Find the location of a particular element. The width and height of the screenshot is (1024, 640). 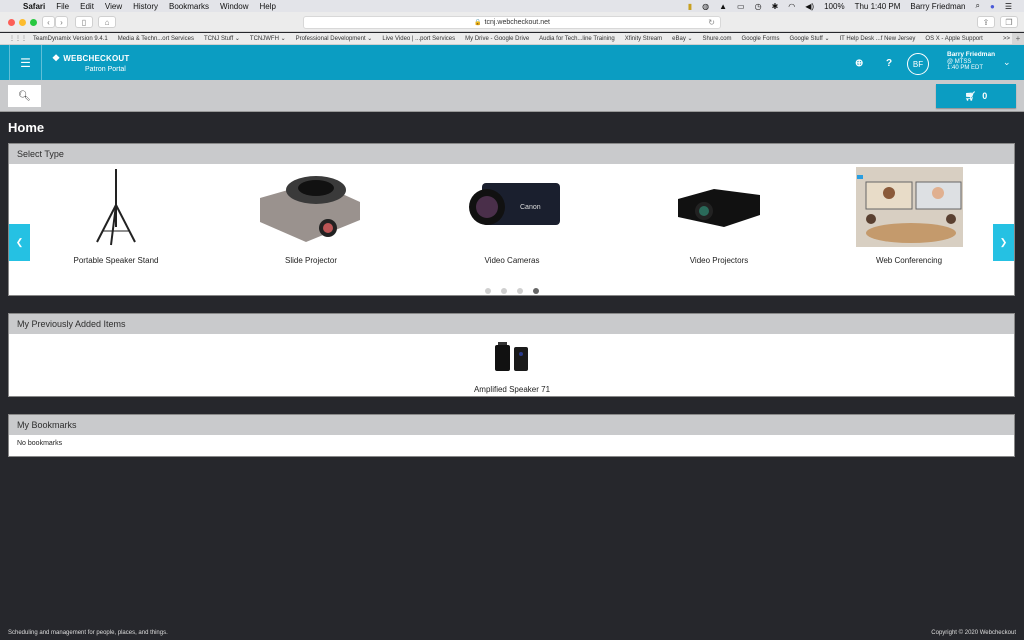

bookmark-item: Media & Techn...ort Services is located at coordinates (156, 39).